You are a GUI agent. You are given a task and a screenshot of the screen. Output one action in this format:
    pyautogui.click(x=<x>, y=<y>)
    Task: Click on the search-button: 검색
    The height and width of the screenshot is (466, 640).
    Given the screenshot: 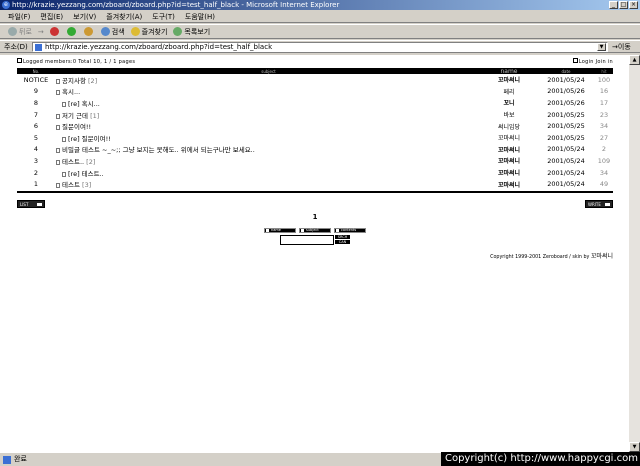 What is the action you would take?
    pyautogui.click(x=112, y=32)
    